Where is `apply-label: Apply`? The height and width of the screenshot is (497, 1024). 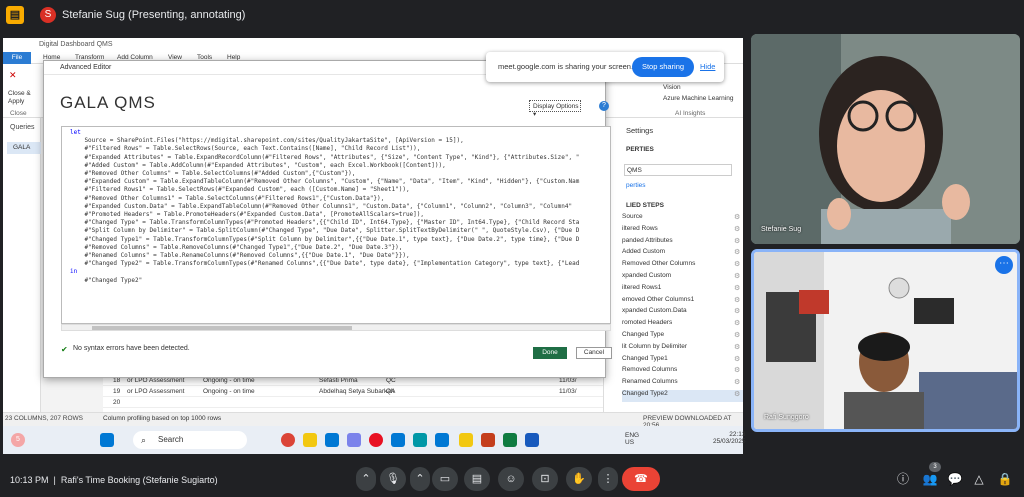 apply-label: Apply is located at coordinates (16, 101).